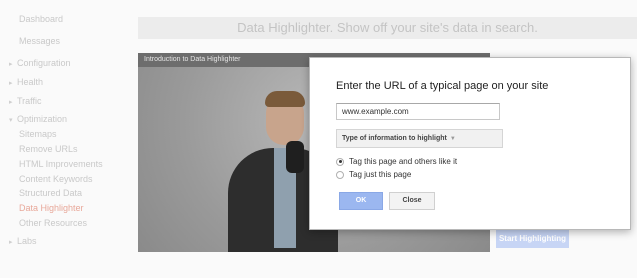 This screenshot has height=278, width=637. I want to click on caret-down-icon: ▼, so click(452, 139).